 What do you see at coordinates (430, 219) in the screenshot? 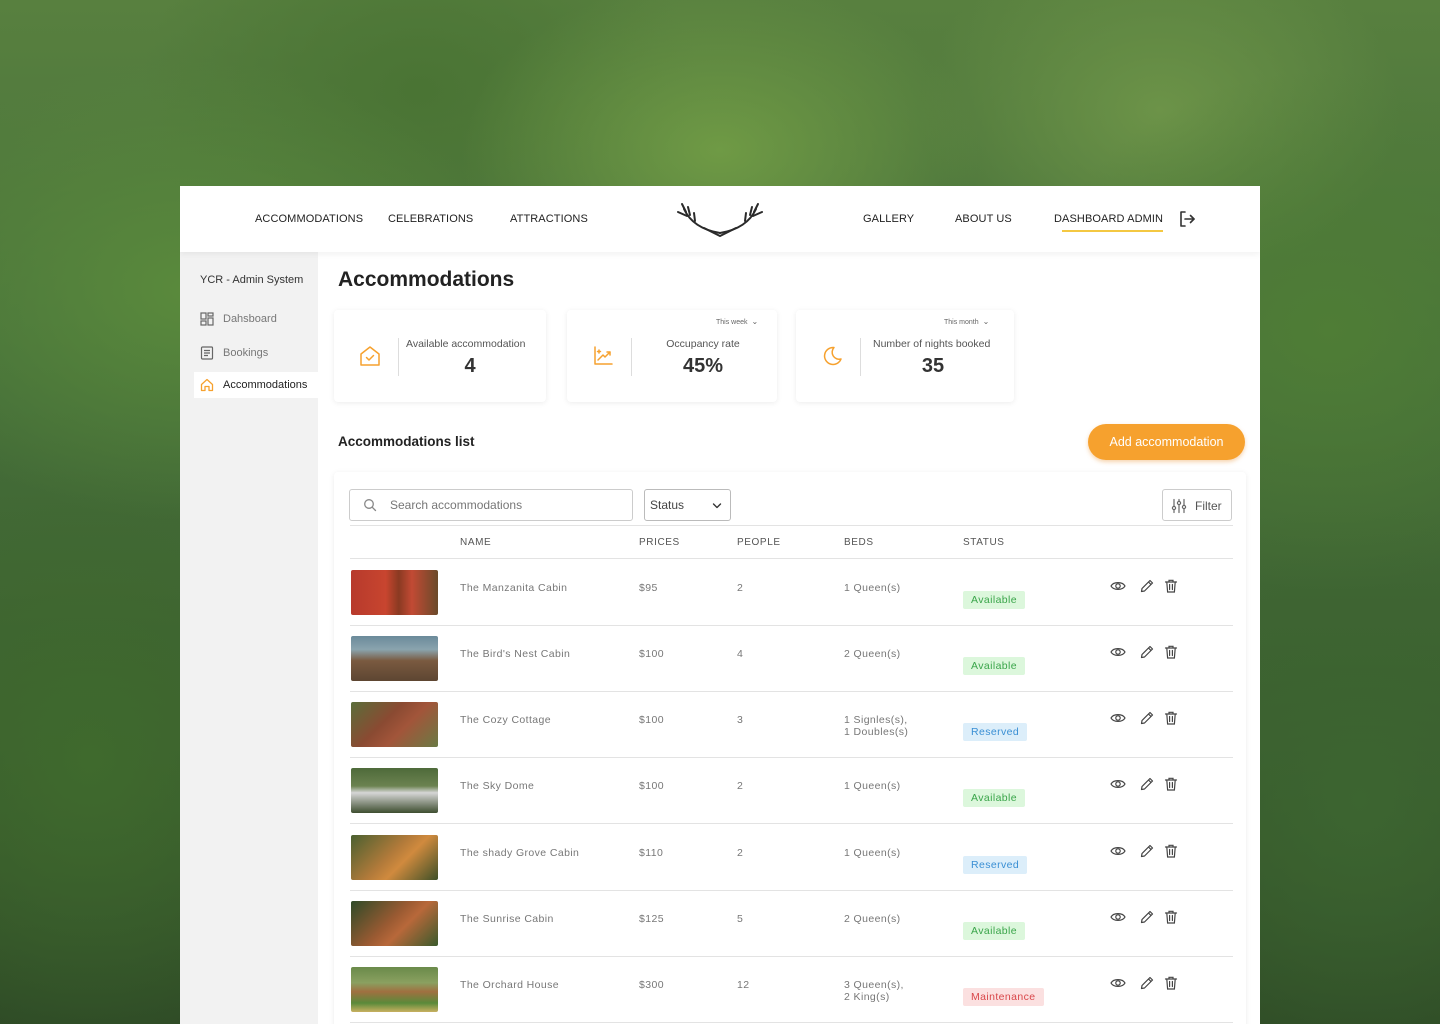
I see `nav-celebrations: CELEBRATIONS` at bounding box center [430, 219].